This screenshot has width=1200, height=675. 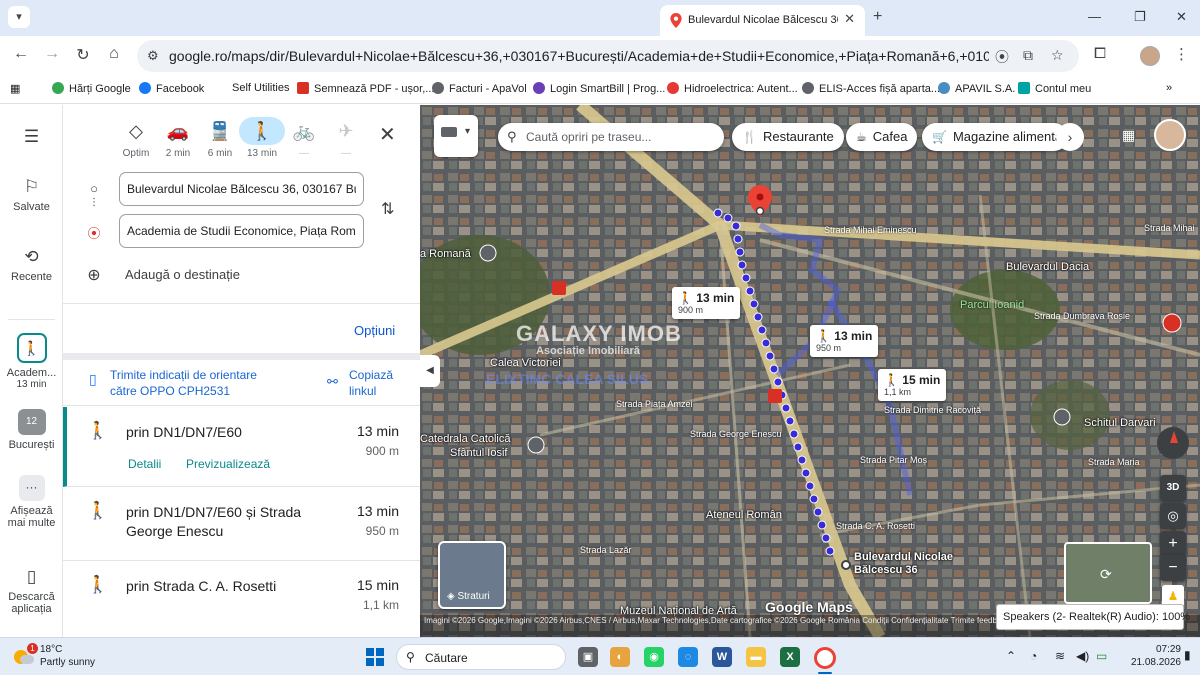 I want to click on route-callout: 🚶 13 min 900 m, so click(x=706, y=303).